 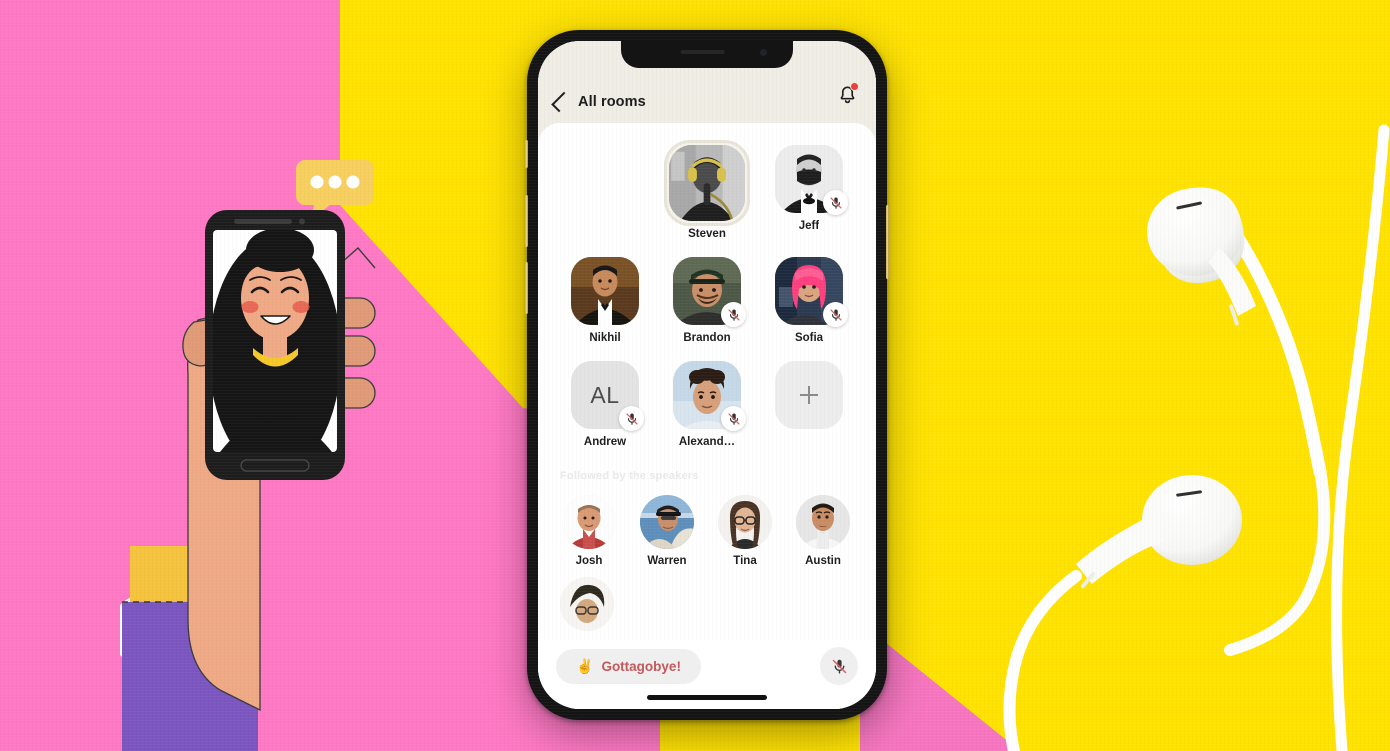 What do you see at coordinates (809, 338) in the screenshot?
I see `speaker-name: Sofia` at bounding box center [809, 338].